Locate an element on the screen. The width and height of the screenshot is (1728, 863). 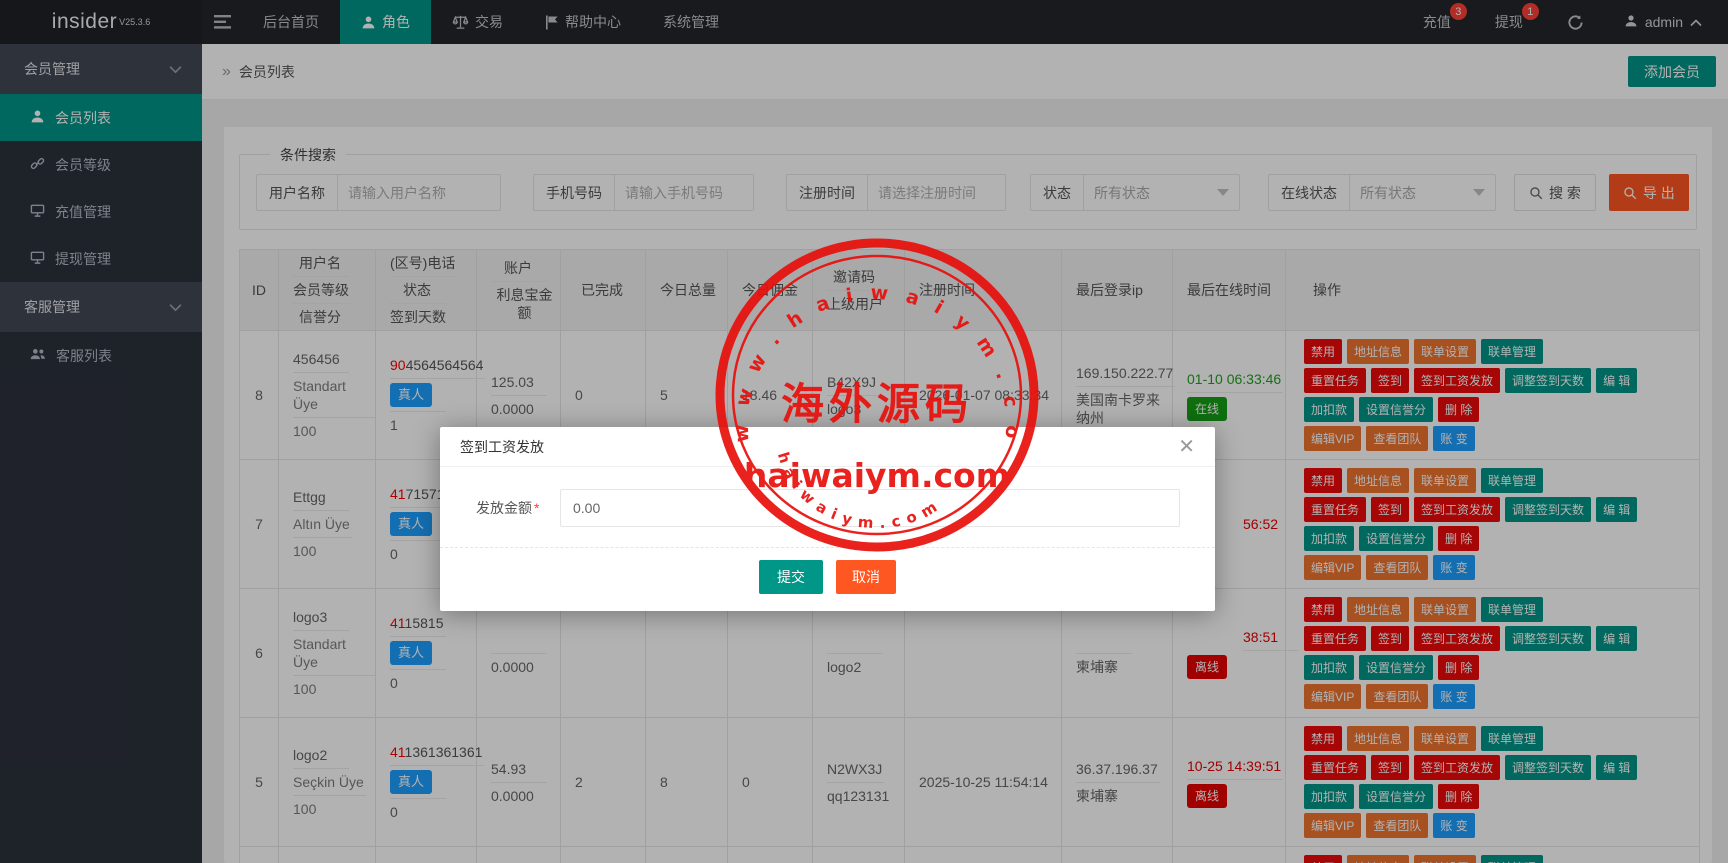
sign-salary-modal: 签到工资发放 ✕ 发放金额* 提交 取消 is located at coordinates (827, 519).